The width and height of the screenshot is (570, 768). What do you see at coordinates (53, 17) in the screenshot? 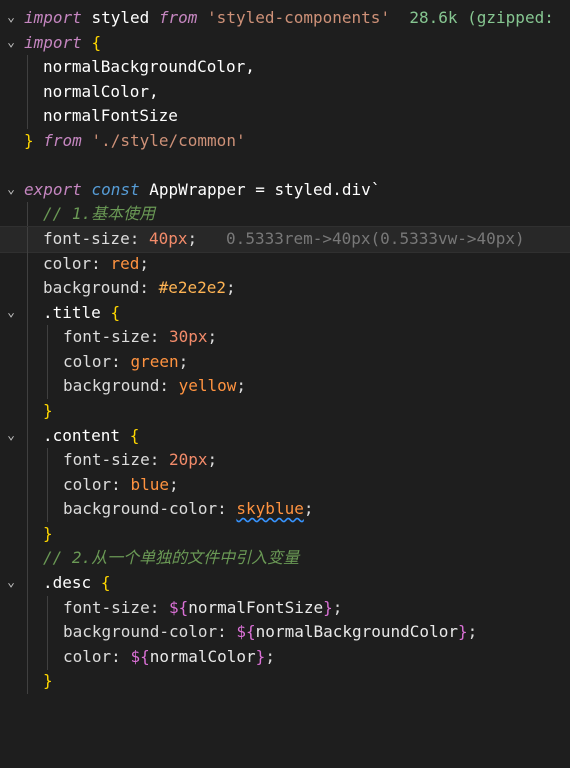
I see `keyword: import` at bounding box center [53, 17].